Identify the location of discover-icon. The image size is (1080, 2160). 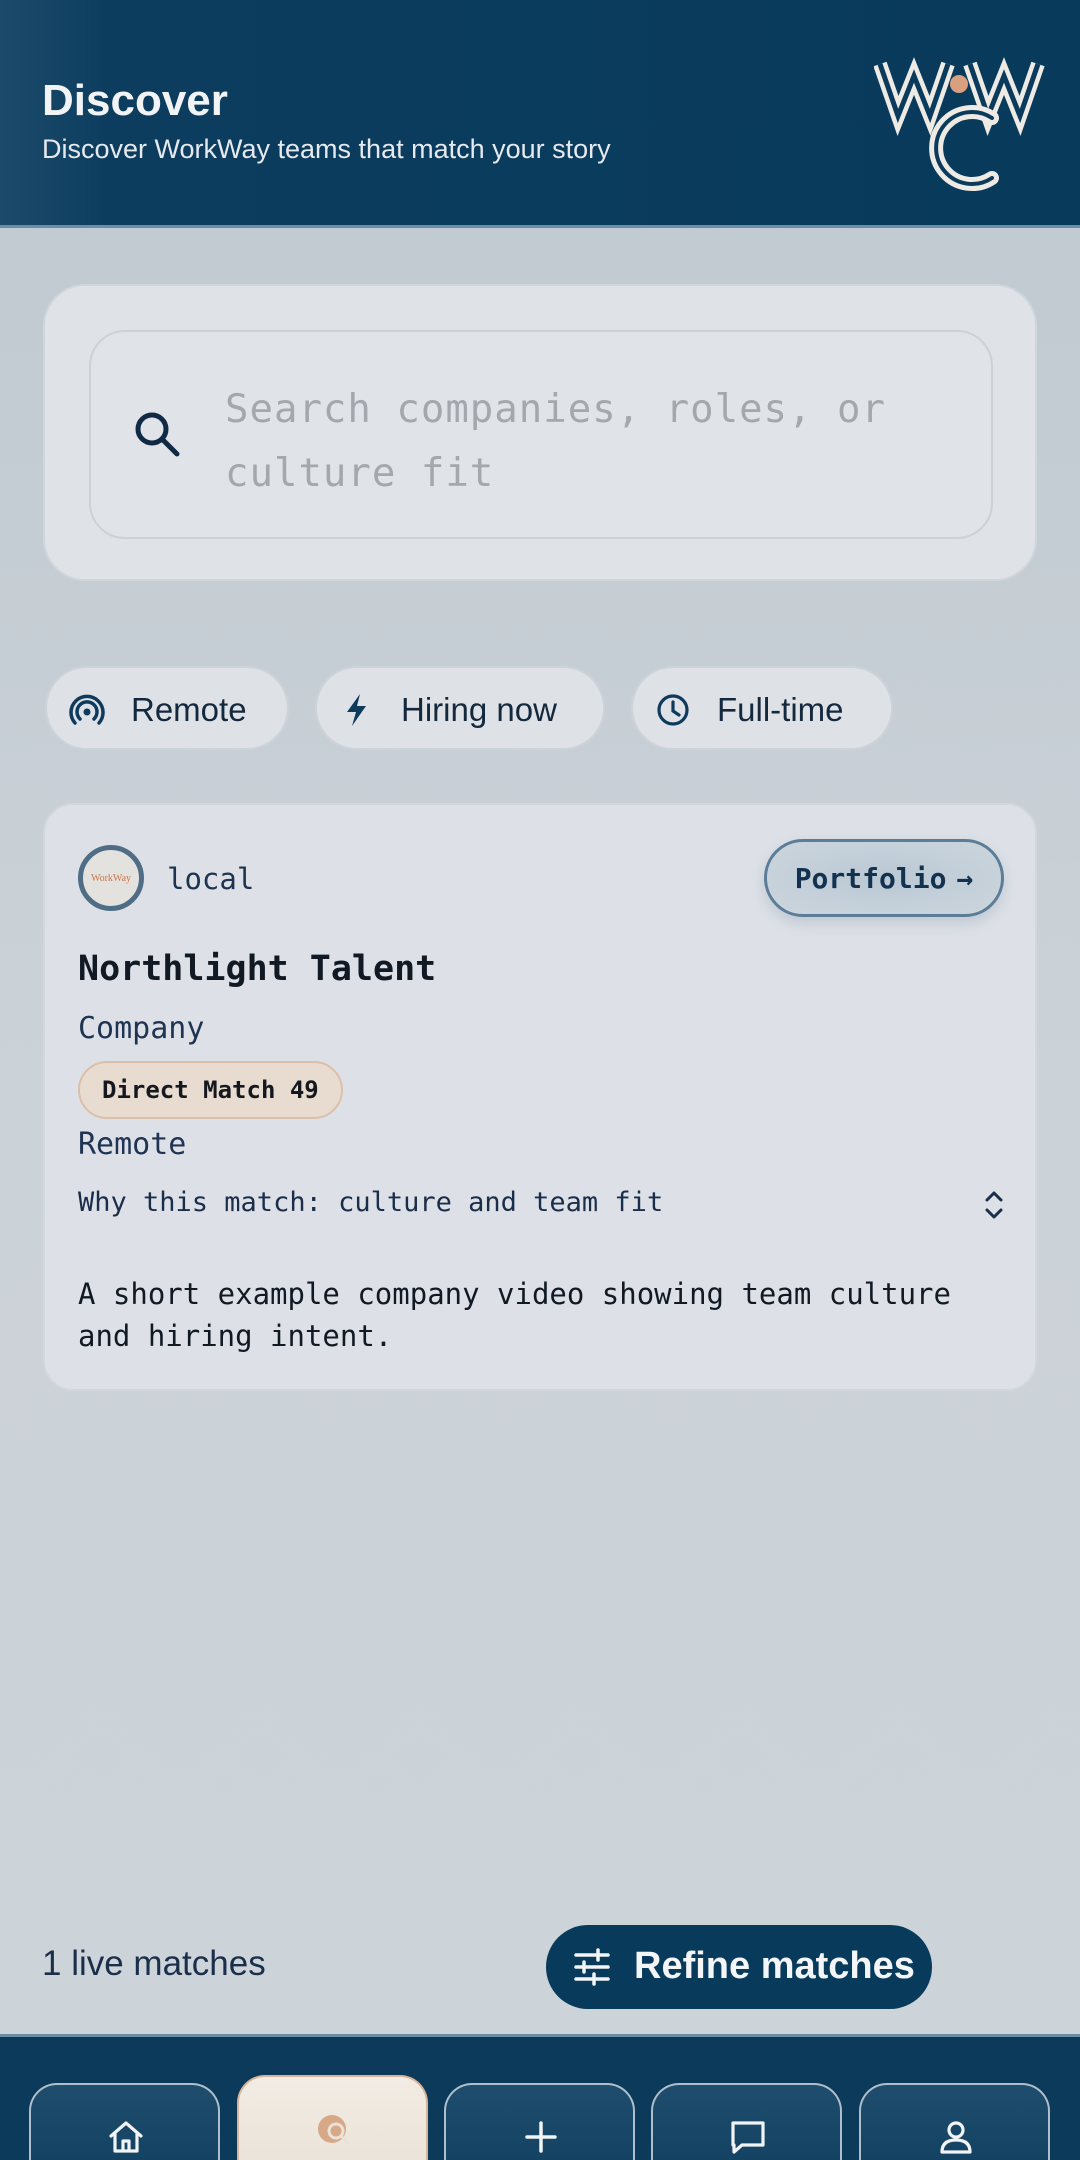
(334, 2130).